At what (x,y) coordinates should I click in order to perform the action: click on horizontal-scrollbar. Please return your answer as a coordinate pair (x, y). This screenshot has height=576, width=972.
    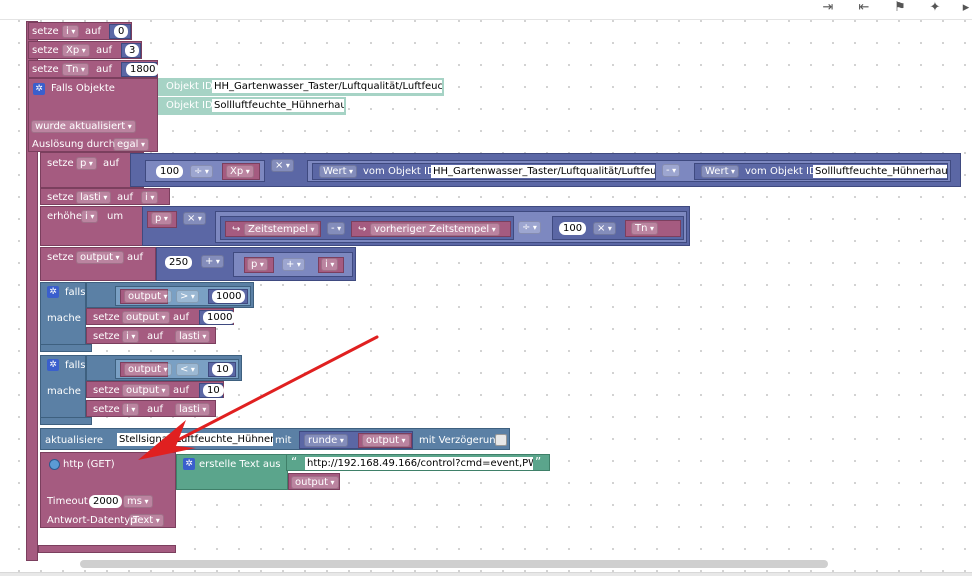
    Looking at the image, I should click on (454, 564).